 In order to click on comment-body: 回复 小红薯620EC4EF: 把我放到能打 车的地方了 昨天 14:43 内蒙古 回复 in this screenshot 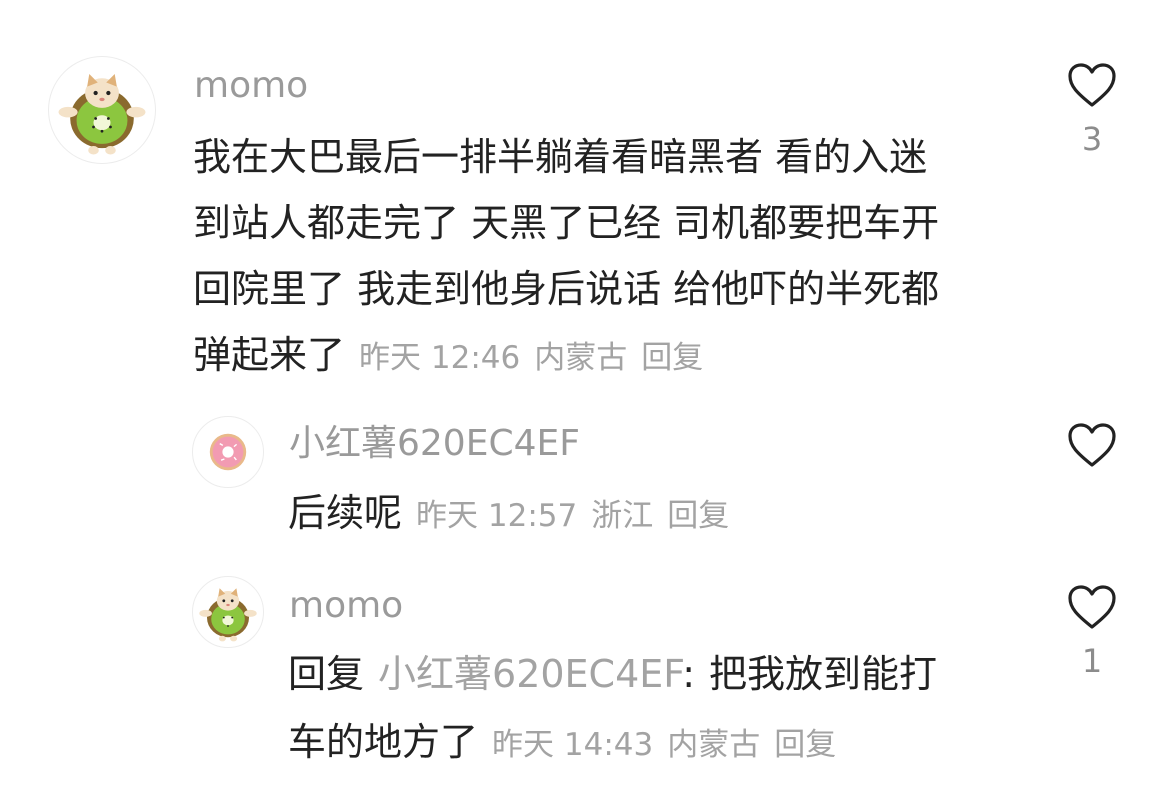, I will do `click(612, 709)`.